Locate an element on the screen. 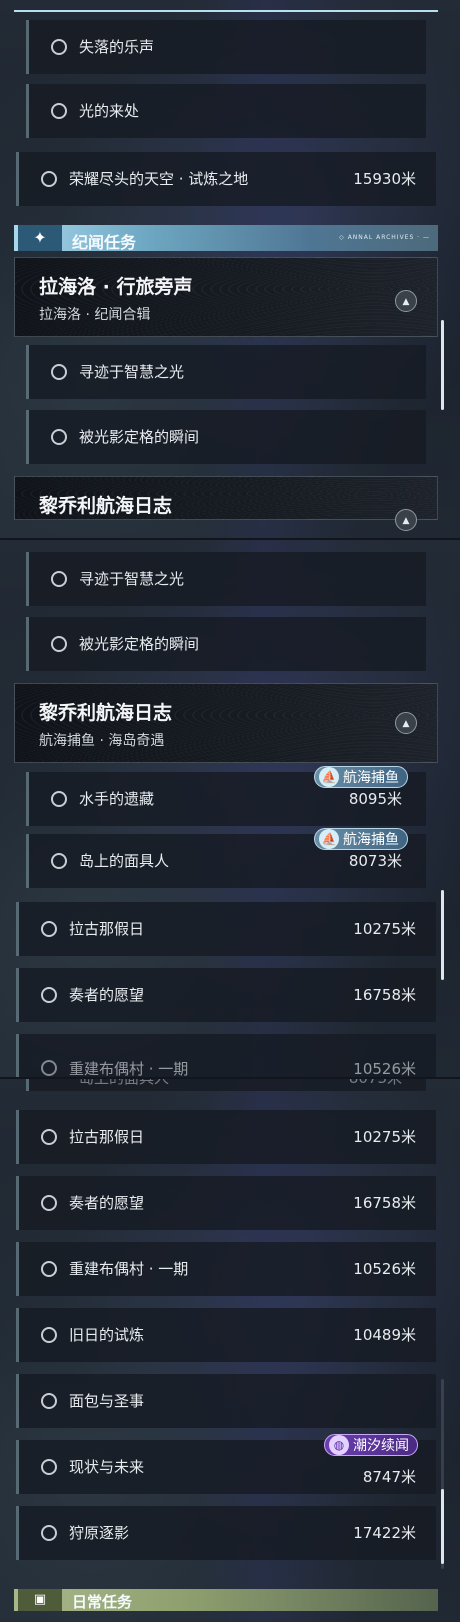  section-decor-text: ◇ ANNAL ARCHIVES · — is located at coordinates (384, 237).